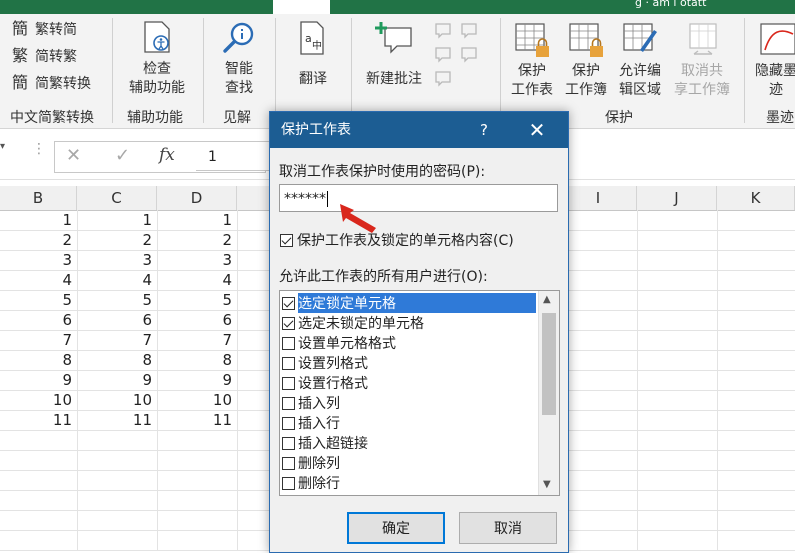 The width and height of the screenshot is (795, 553). I want to click on cell-d-2: 2, so click(197, 240).